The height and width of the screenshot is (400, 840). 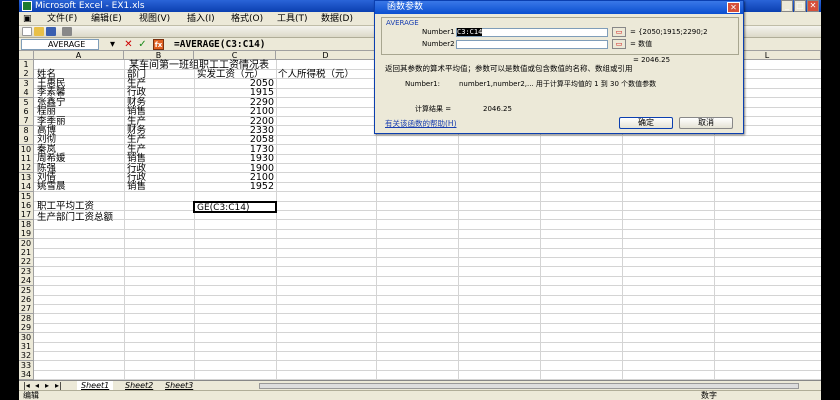 I want to click on horizontal-scrollbar, so click(x=529, y=386).